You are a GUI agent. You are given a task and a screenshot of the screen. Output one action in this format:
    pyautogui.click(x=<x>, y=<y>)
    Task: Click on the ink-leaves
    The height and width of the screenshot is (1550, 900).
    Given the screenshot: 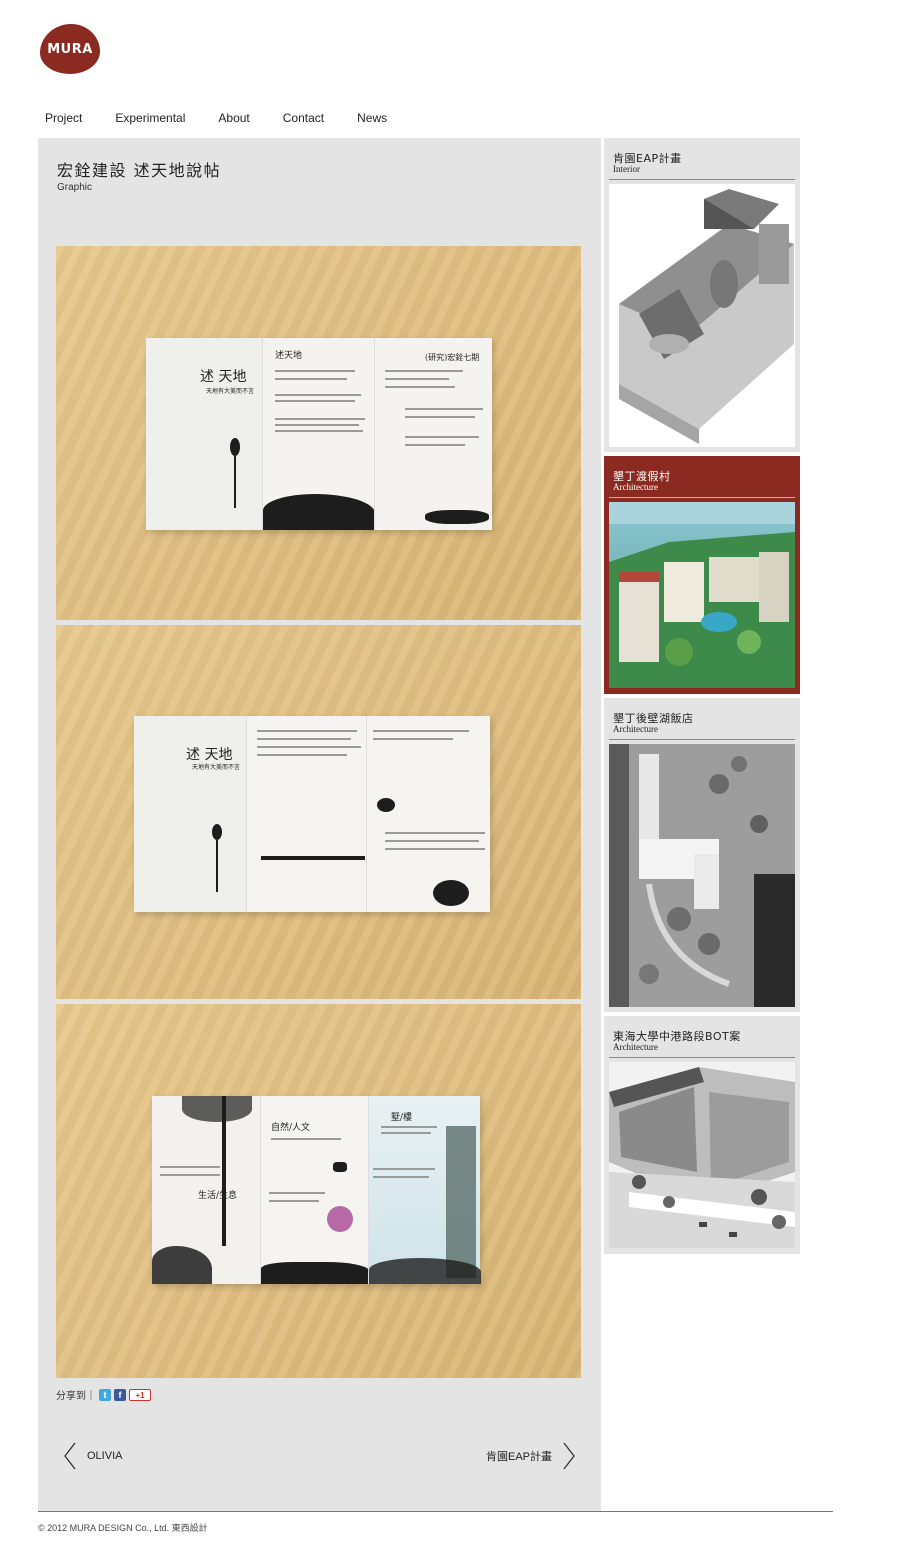 What is the action you would take?
    pyautogui.click(x=217, y=1109)
    